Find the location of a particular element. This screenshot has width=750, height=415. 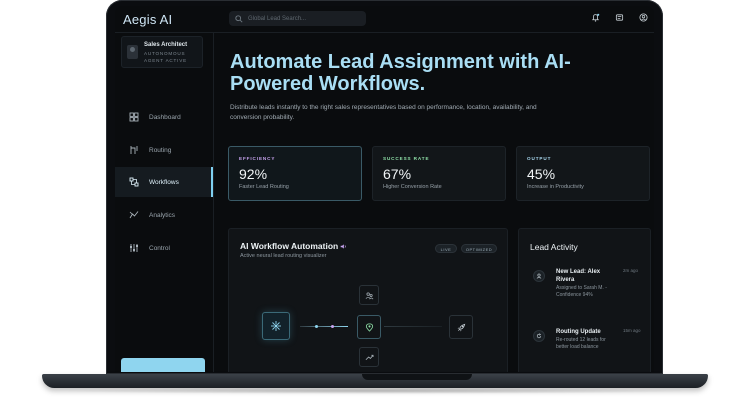

stat-caption: Increase in Productivity is located at coordinates (555, 187).